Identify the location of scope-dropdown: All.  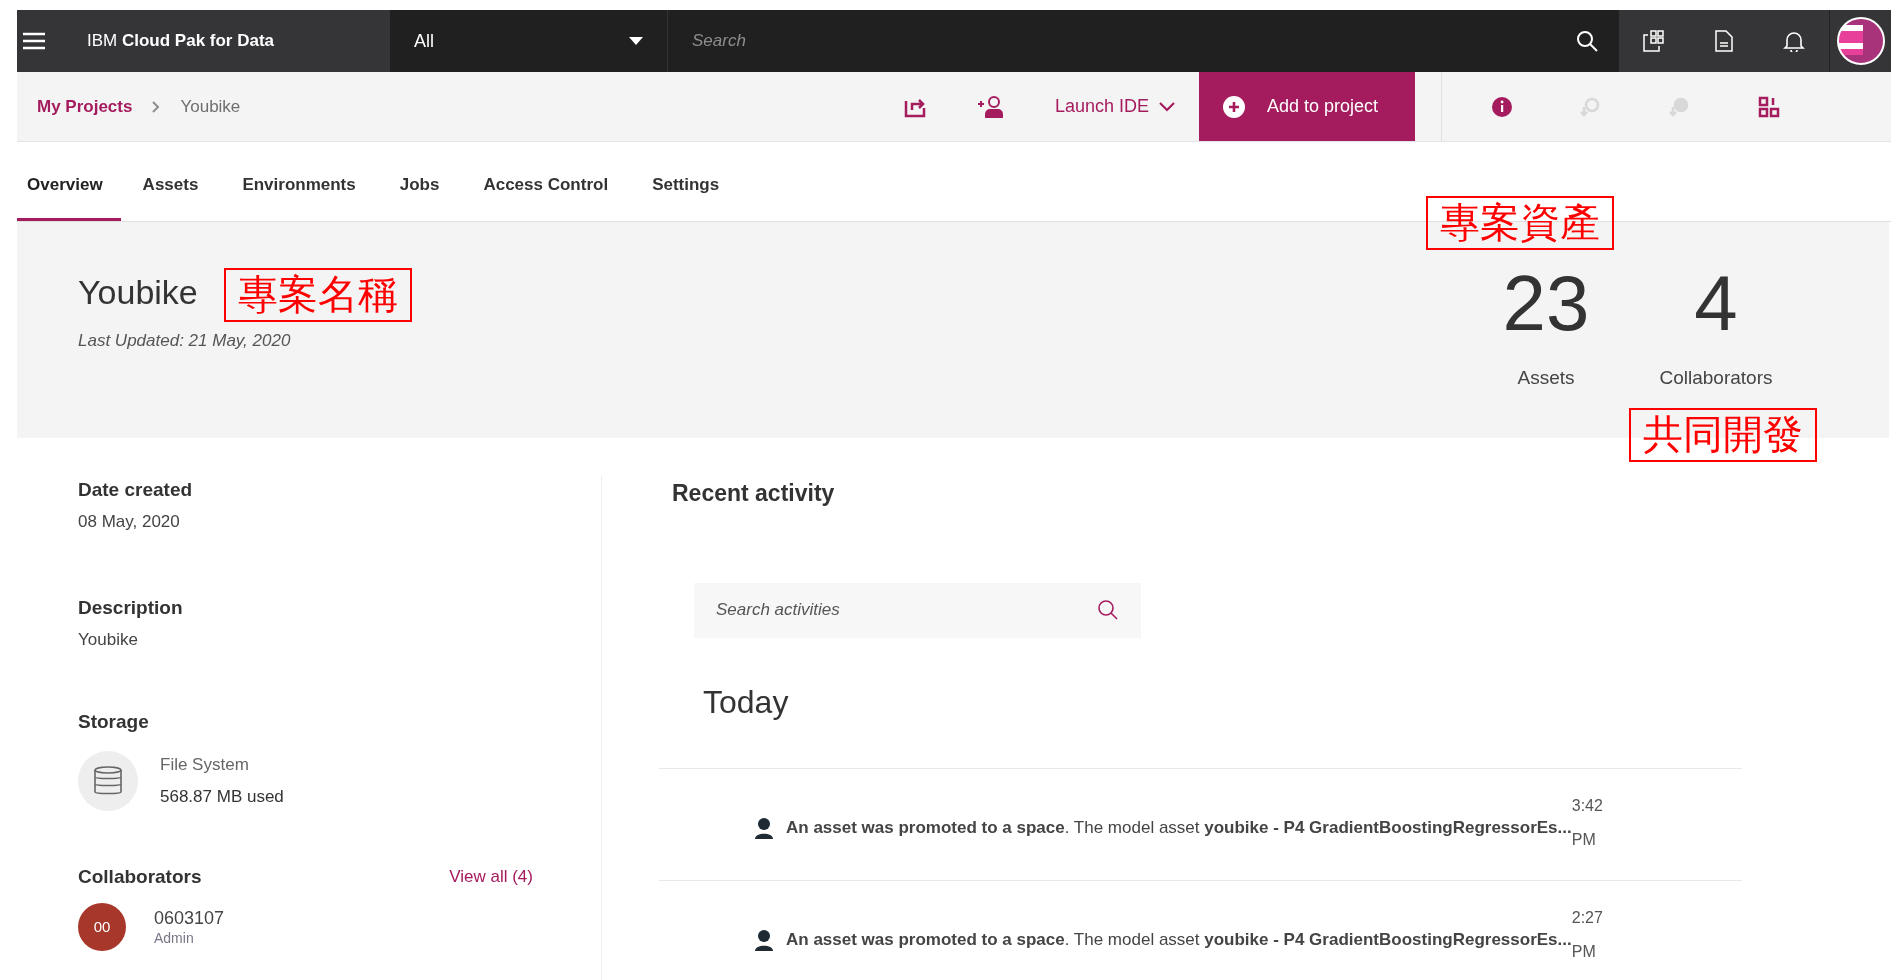
(529, 41).